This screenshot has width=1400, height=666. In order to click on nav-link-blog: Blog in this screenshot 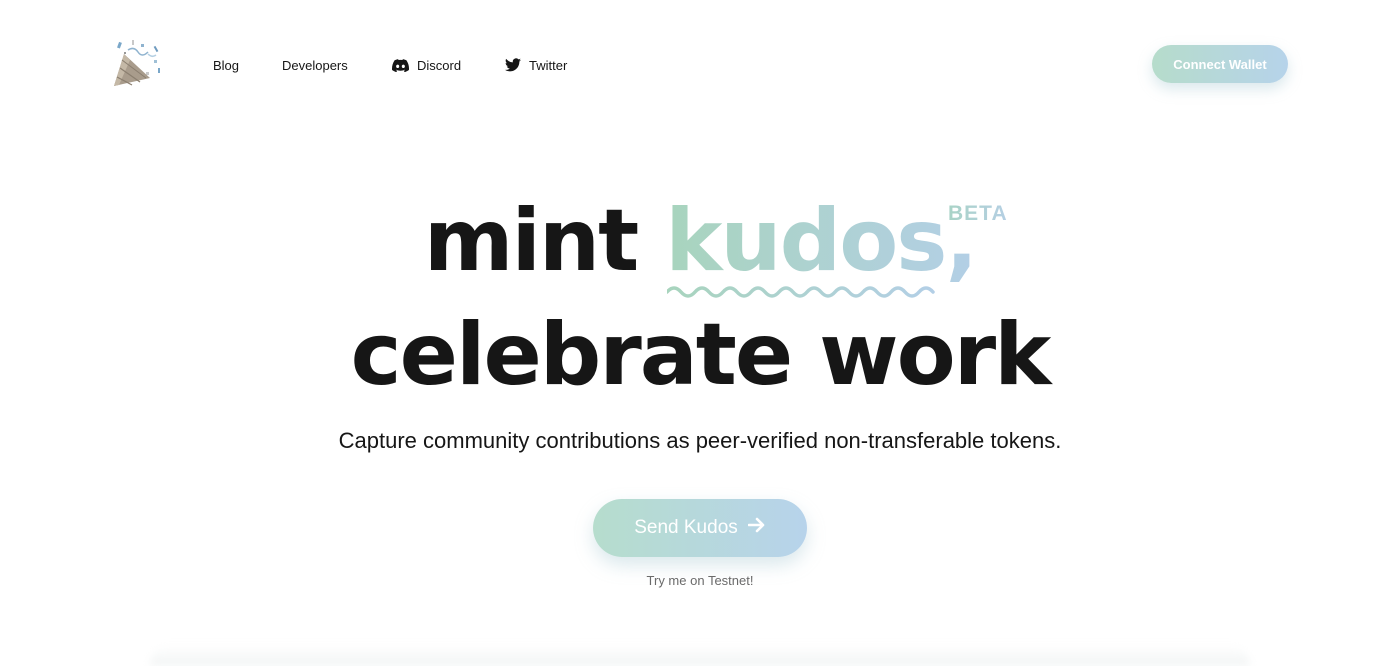, I will do `click(226, 65)`.